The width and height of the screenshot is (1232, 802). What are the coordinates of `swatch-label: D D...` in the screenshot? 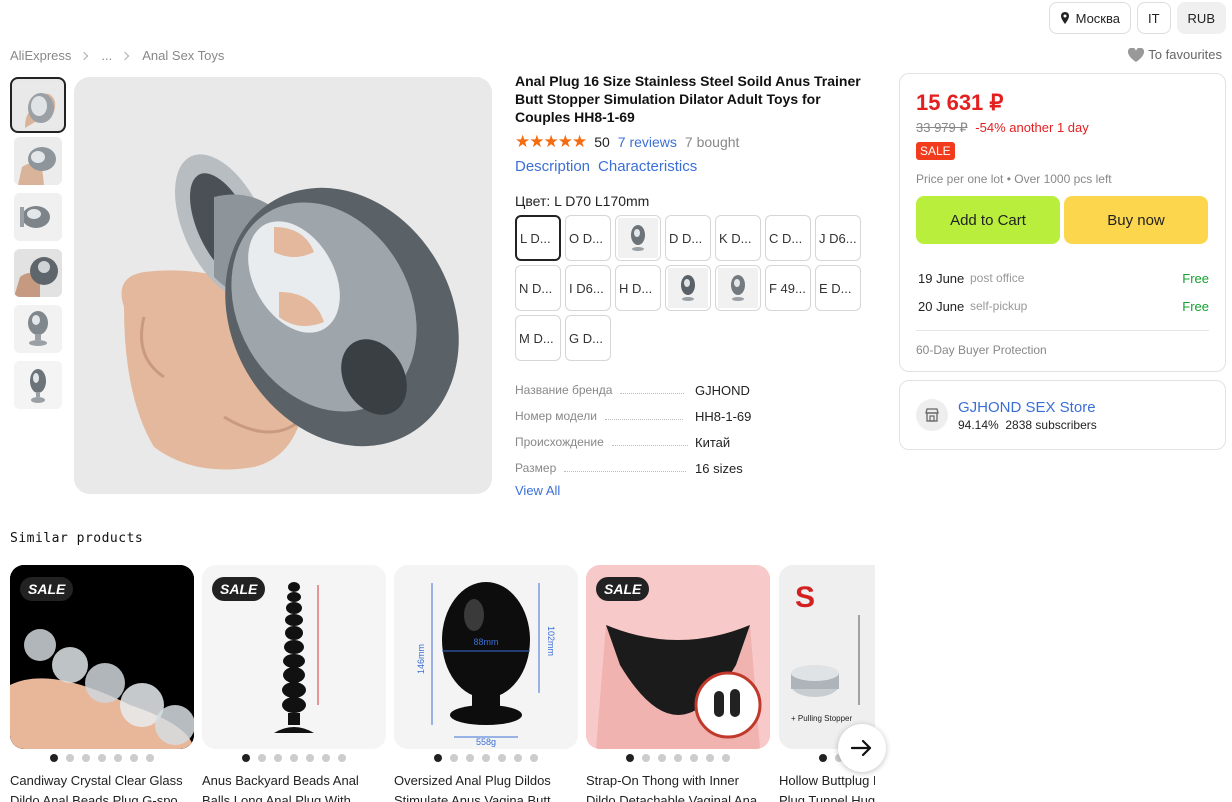 It's located at (686, 238).